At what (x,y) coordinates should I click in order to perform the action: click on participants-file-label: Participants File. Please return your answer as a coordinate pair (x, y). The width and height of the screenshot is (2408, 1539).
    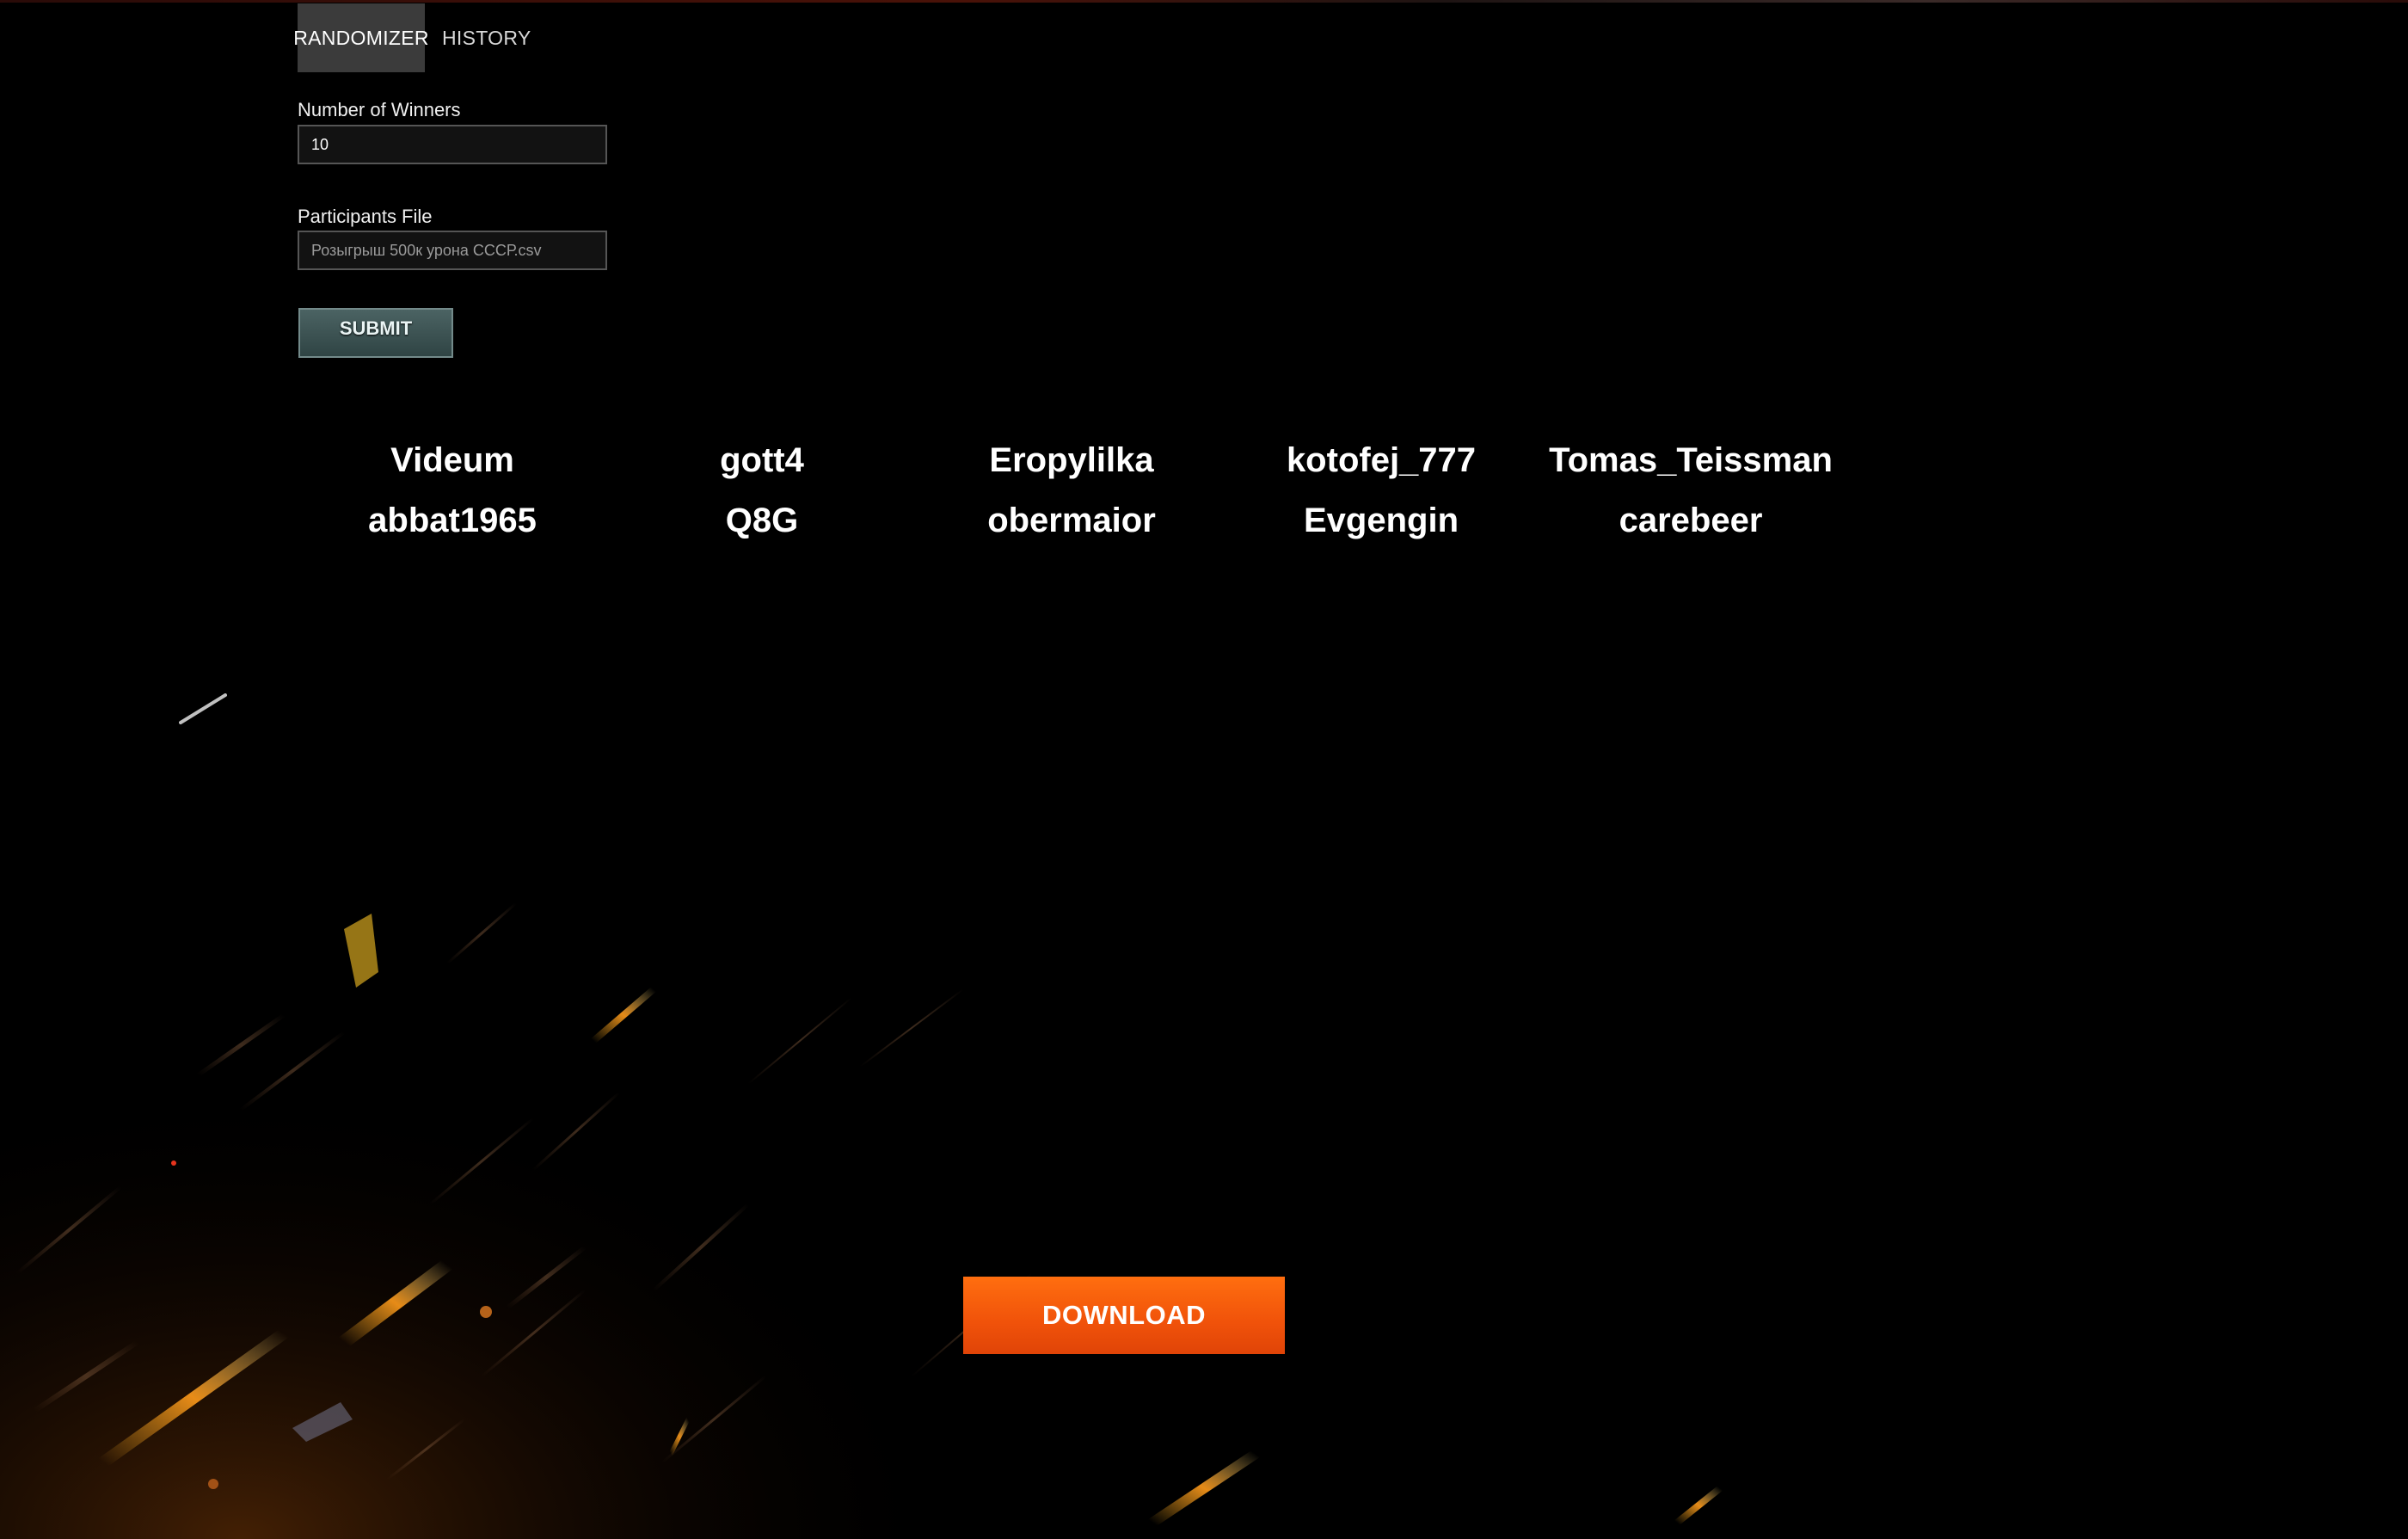
    Looking at the image, I should click on (365, 217).